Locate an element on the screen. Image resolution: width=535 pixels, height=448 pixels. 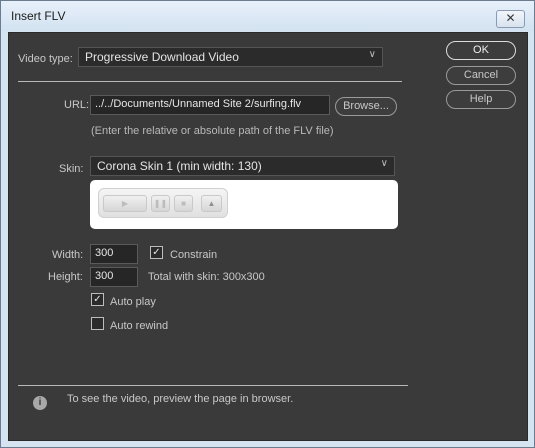
auto-rewind-label: Auto rewind is located at coordinates (139, 326).